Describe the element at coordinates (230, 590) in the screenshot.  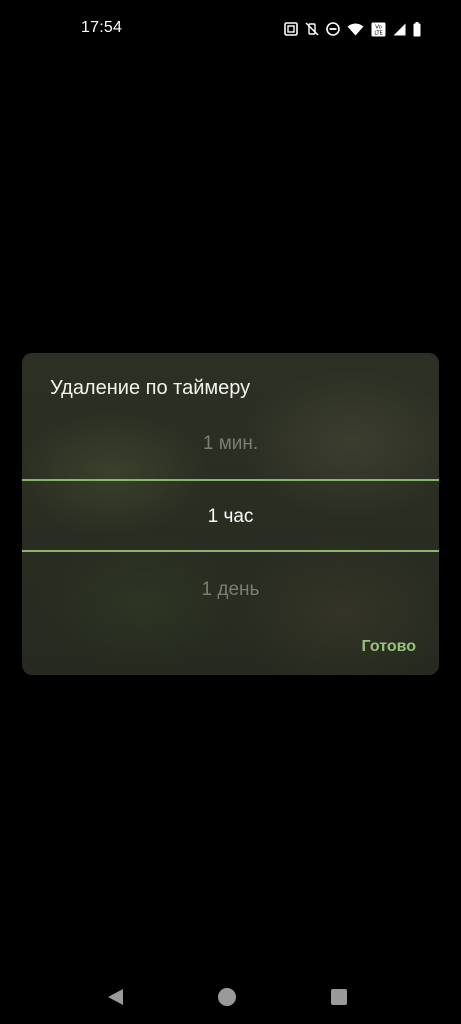
I see `picker-option-next: 1 день` at that location.